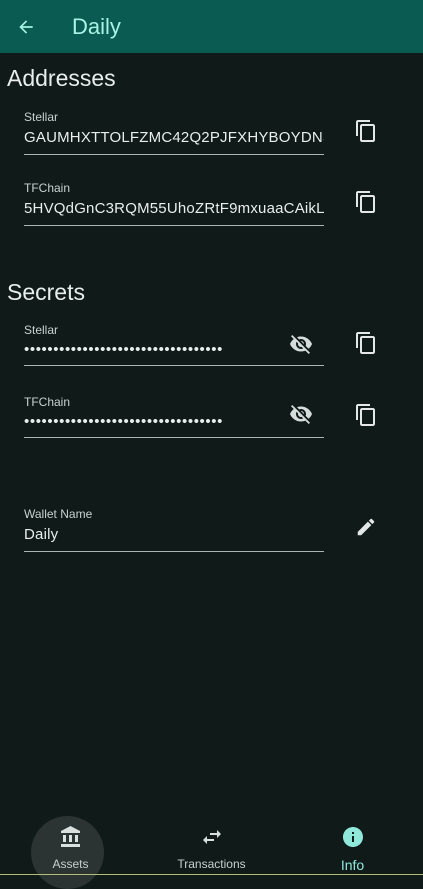  What do you see at coordinates (123, 349) in the screenshot?
I see `stellar-secret-masked: ••••••••••••••••••••••••••••••••••` at bounding box center [123, 349].